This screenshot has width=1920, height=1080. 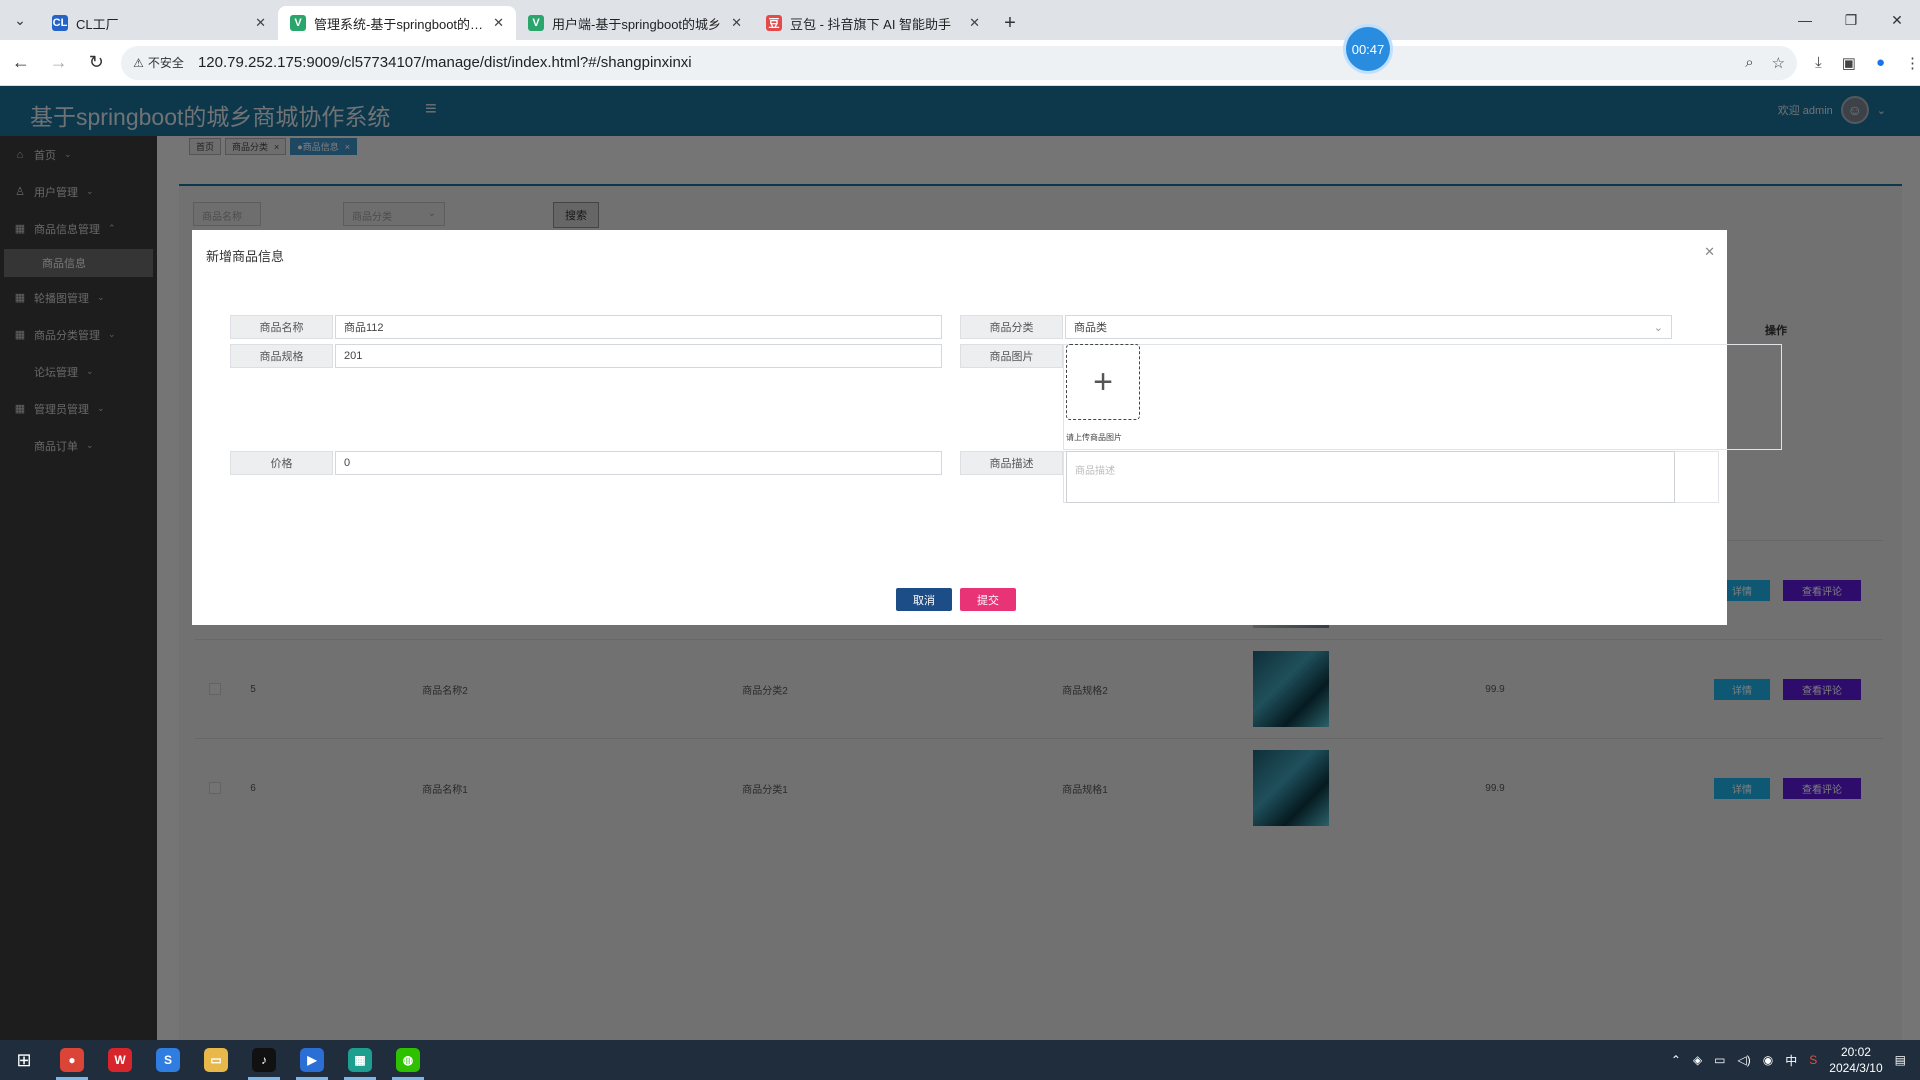 What do you see at coordinates (138, 62) in the screenshot?
I see `warning-icon: ⚠` at bounding box center [138, 62].